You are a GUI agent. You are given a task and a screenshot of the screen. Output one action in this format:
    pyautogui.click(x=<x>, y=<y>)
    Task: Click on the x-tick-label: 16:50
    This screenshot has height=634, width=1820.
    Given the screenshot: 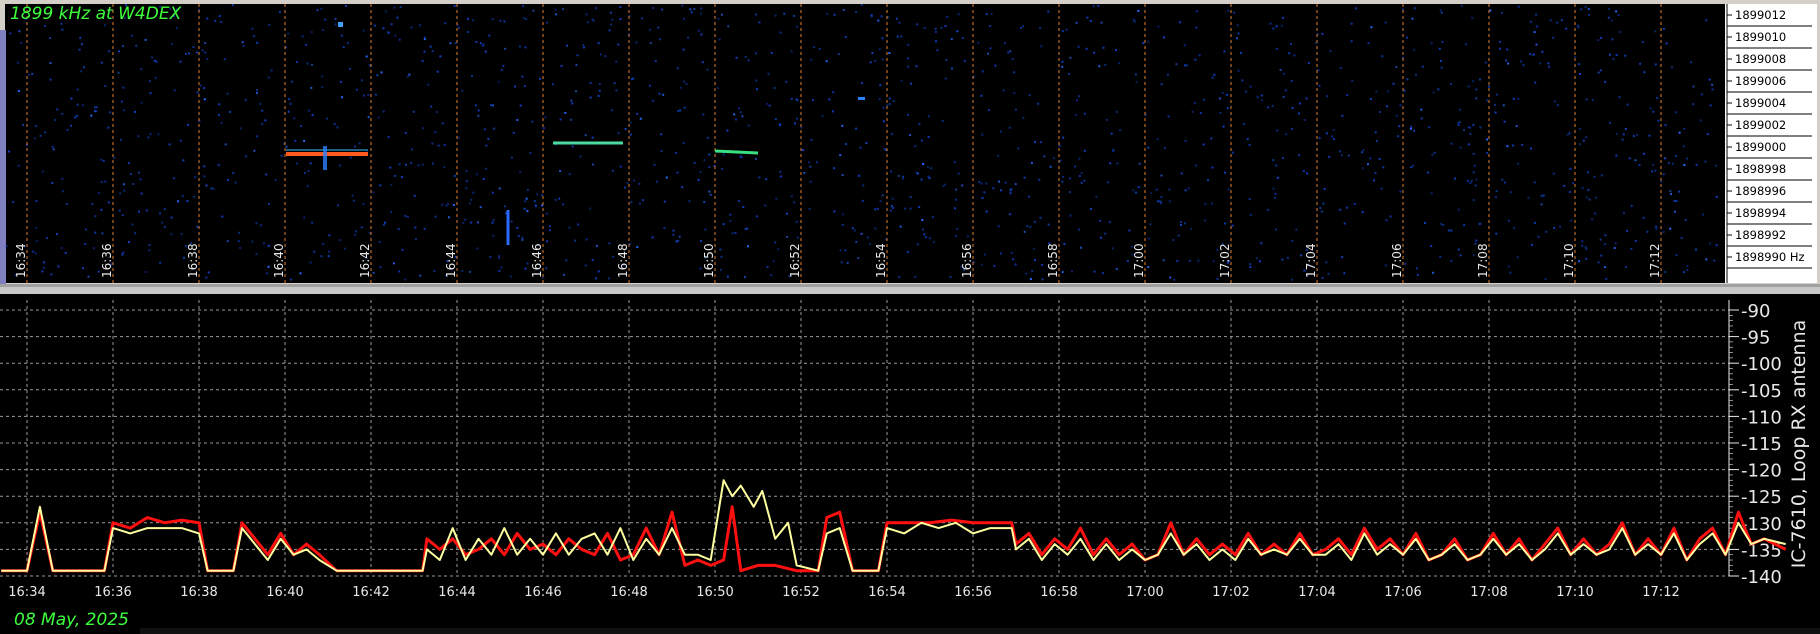 What is the action you would take?
    pyautogui.click(x=714, y=592)
    